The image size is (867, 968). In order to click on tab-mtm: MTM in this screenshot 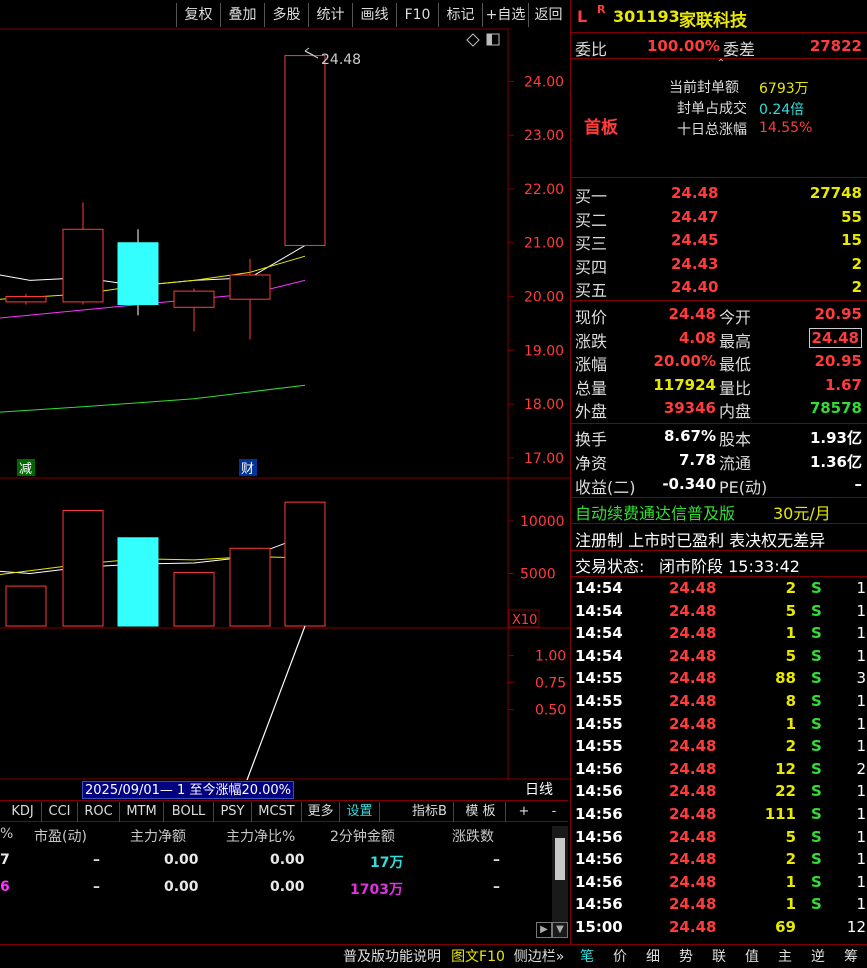, I will do `click(142, 812)`.